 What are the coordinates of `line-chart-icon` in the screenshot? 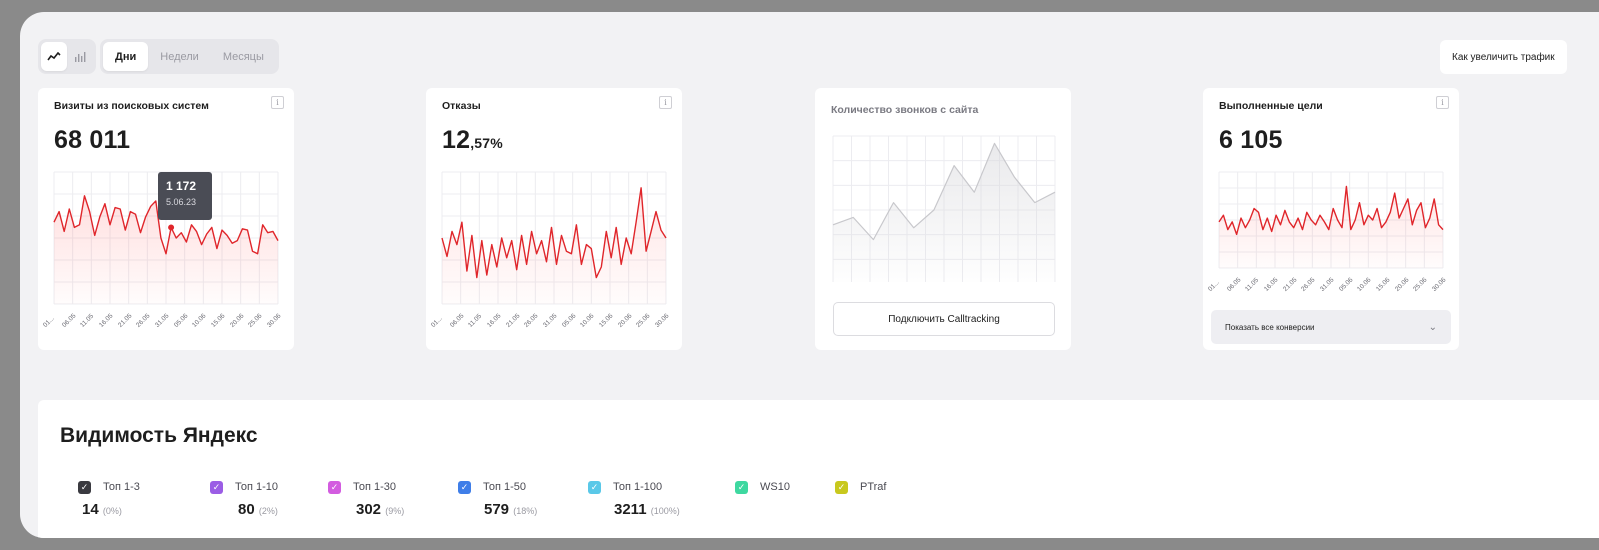 It's located at (54, 56).